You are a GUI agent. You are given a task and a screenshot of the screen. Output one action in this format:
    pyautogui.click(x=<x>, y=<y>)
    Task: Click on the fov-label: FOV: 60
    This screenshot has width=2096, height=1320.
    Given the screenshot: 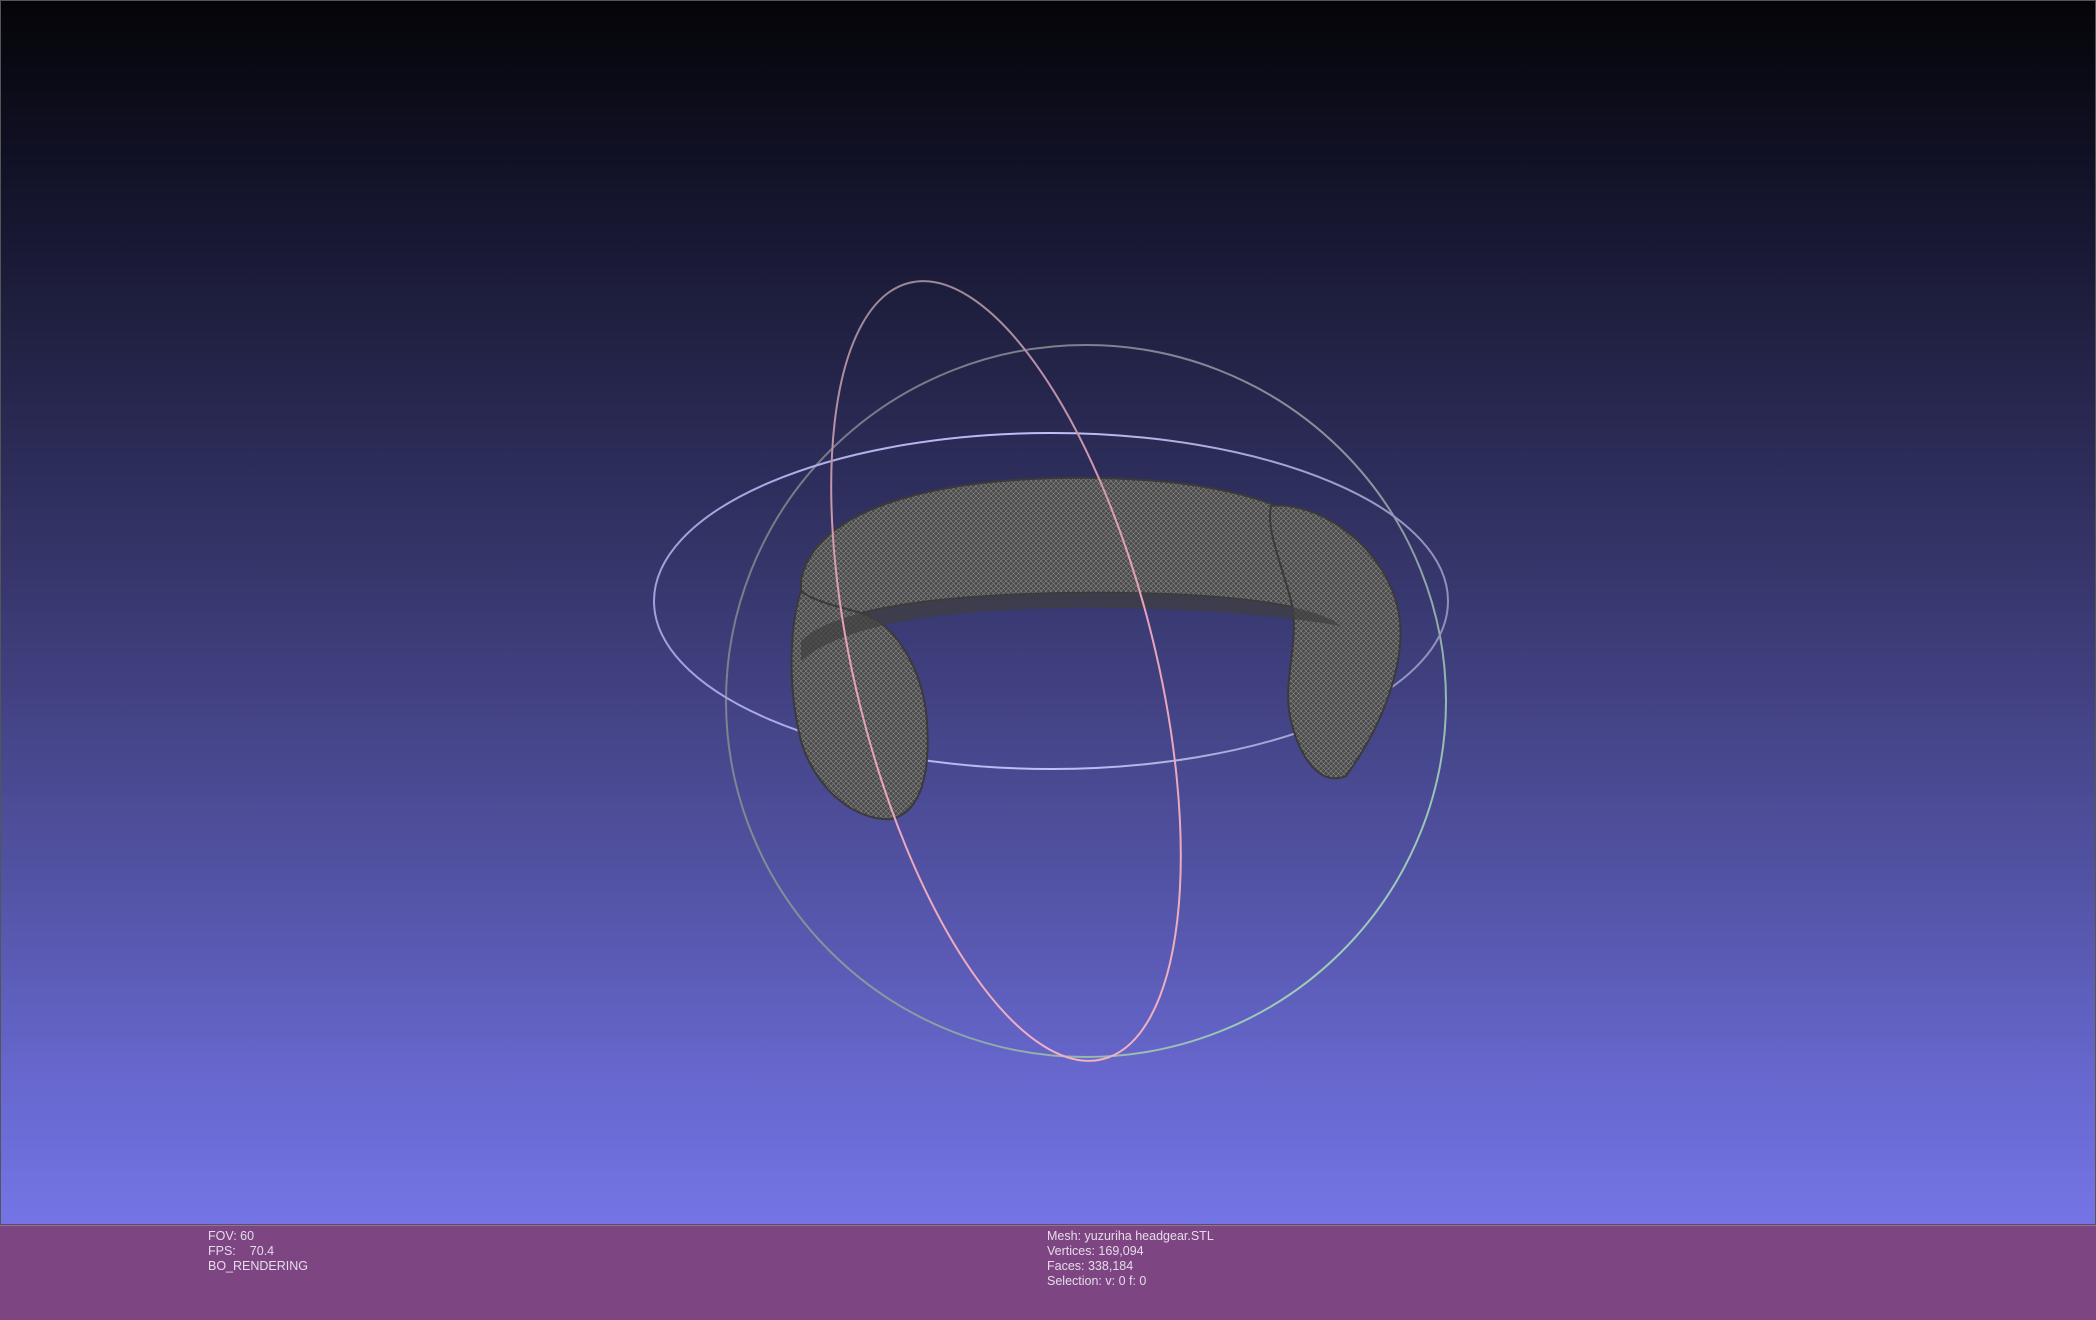 What is the action you would take?
    pyautogui.click(x=231, y=1236)
    